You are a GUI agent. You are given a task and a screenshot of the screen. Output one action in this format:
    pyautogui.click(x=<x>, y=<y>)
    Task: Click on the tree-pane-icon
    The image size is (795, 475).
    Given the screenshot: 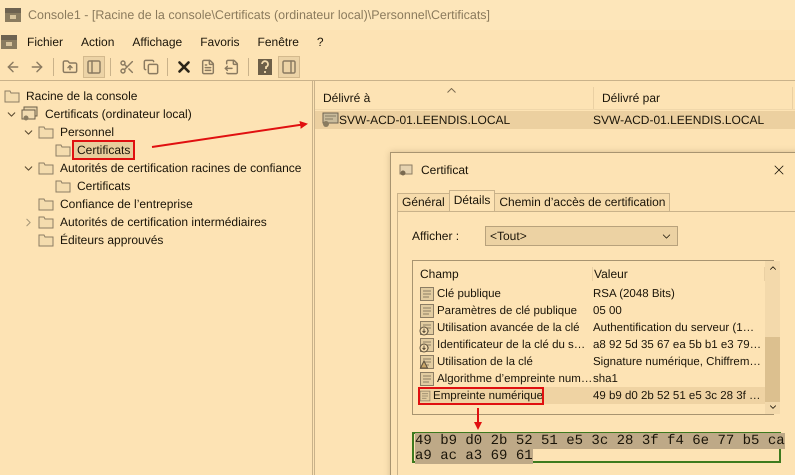 What is the action you would take?
    pyautogui.click(x=94, y=67)
    